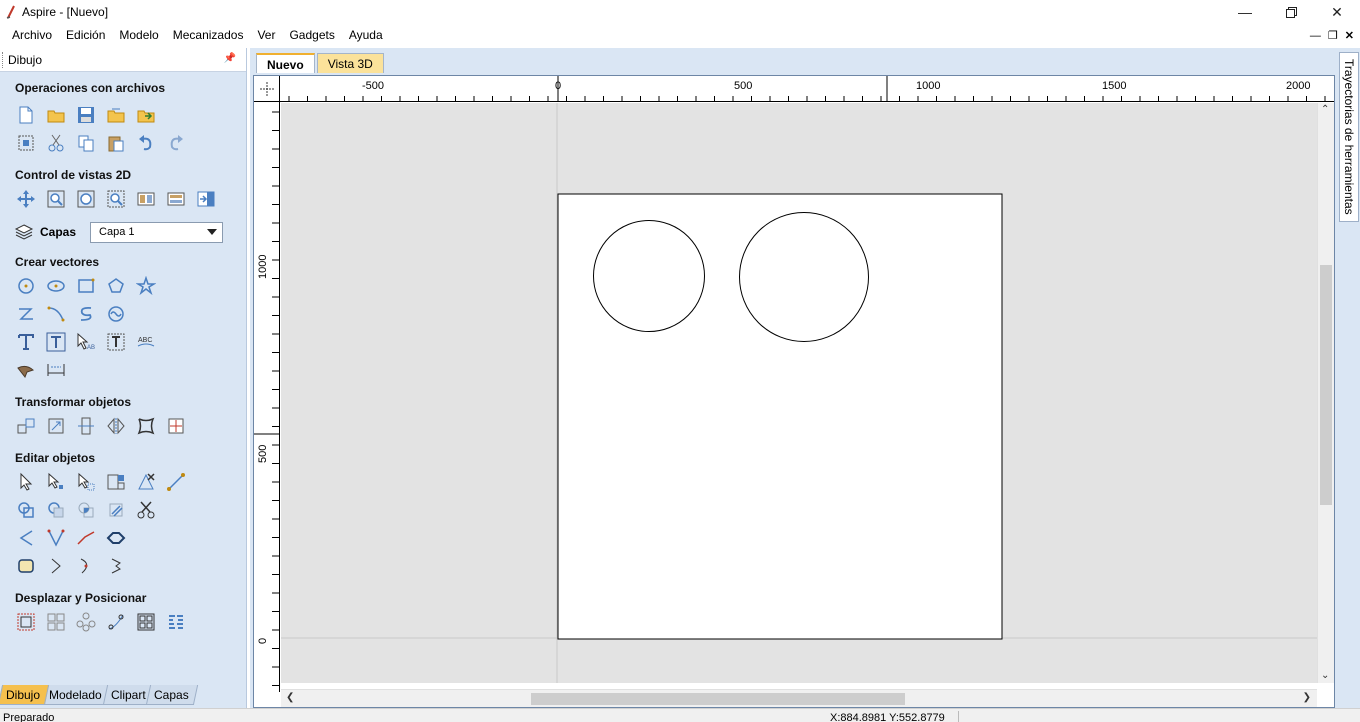 The image size is (1360, 722). Describe the element at coordinates (56, 370) in the screenshot. I see `dimension-icon` at that location.